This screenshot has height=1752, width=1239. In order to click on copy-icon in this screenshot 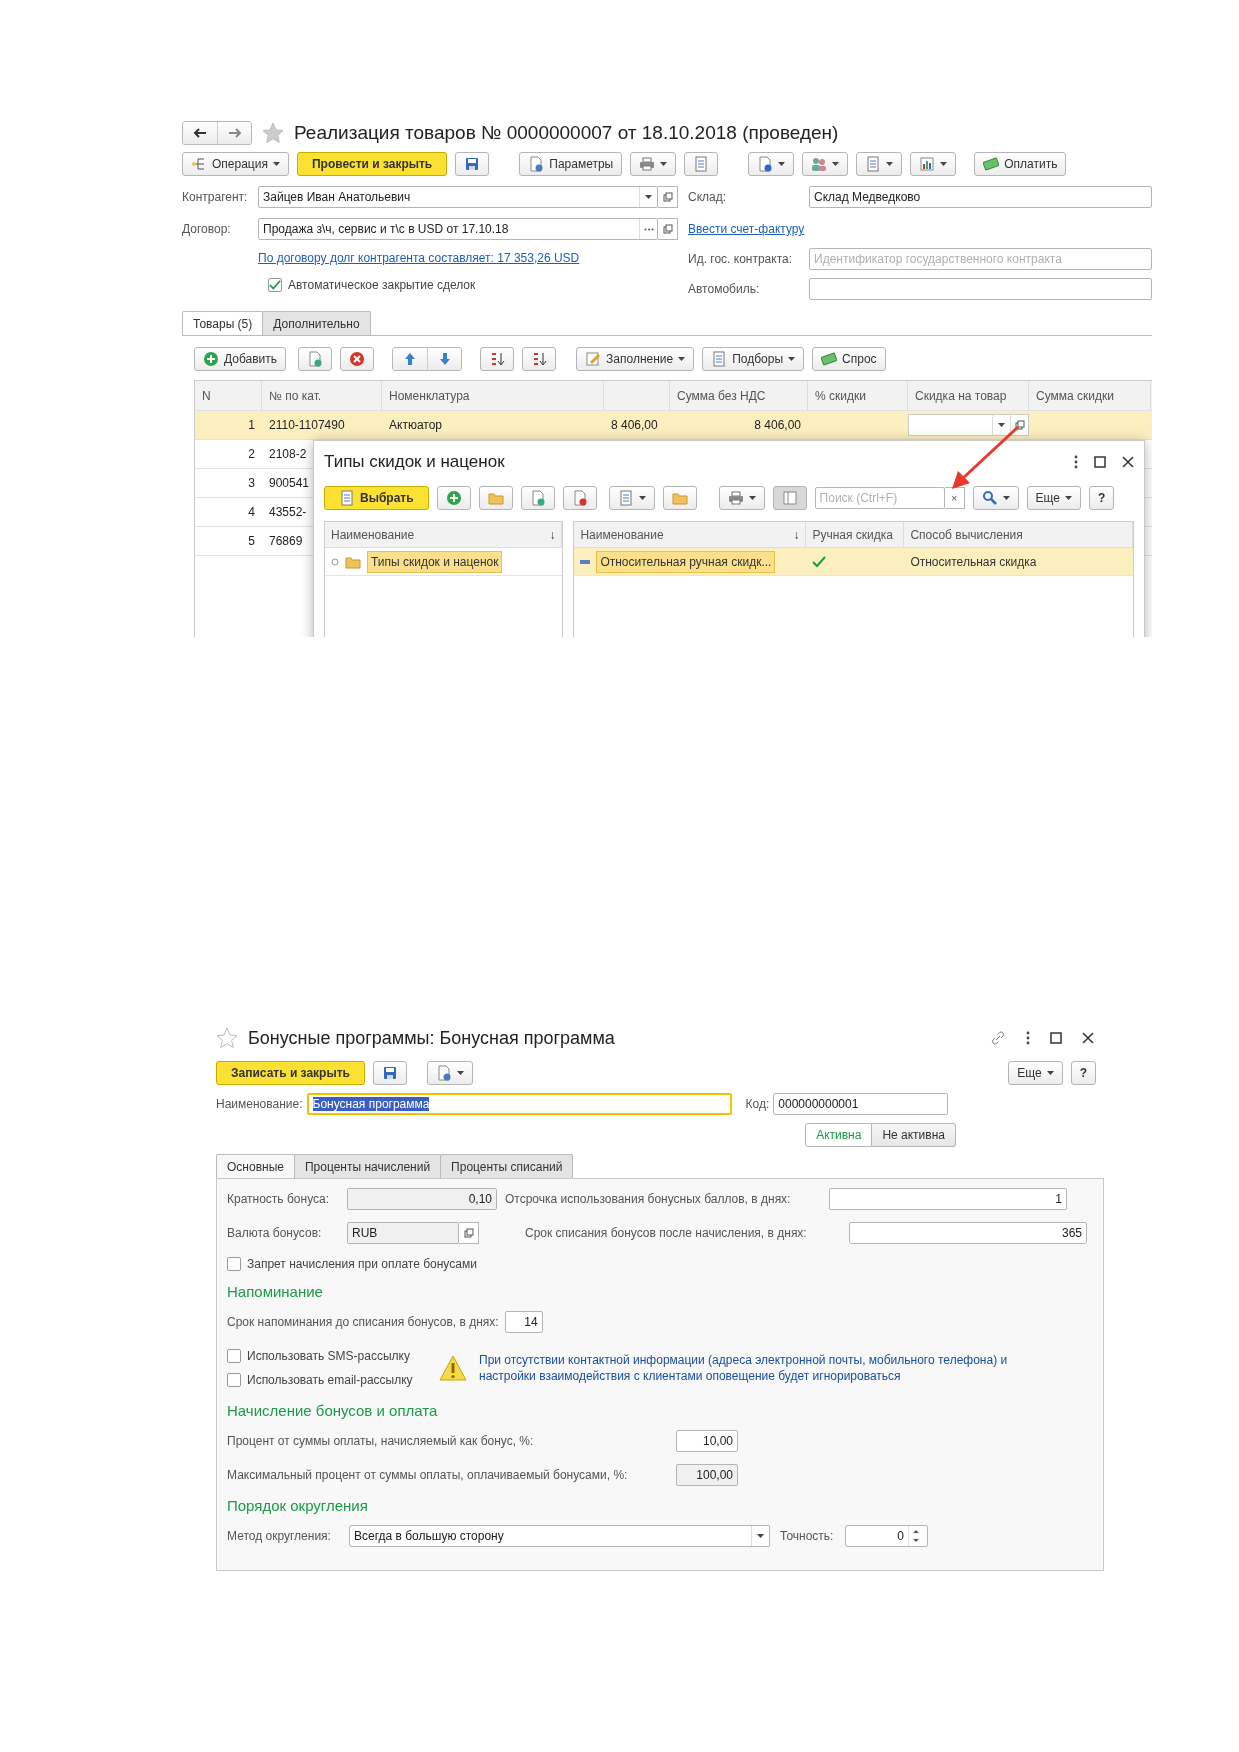, I will do `click(537, 498)`.